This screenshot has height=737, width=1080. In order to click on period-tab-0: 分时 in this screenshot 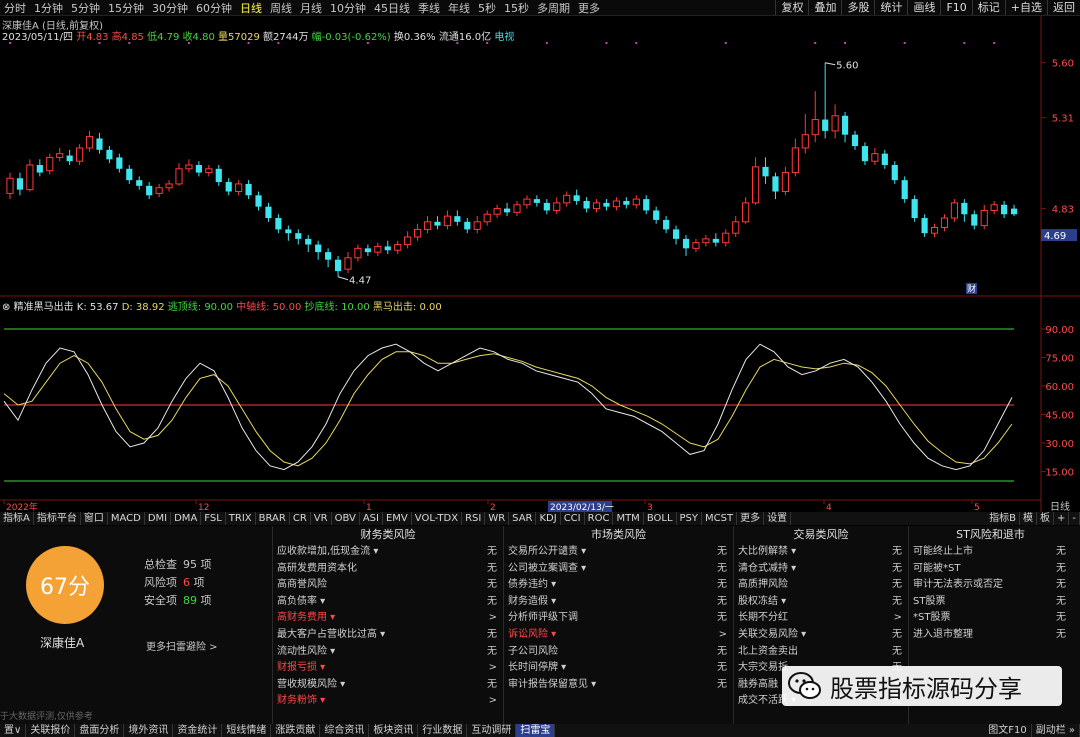, I will do `click(15, 7)`.